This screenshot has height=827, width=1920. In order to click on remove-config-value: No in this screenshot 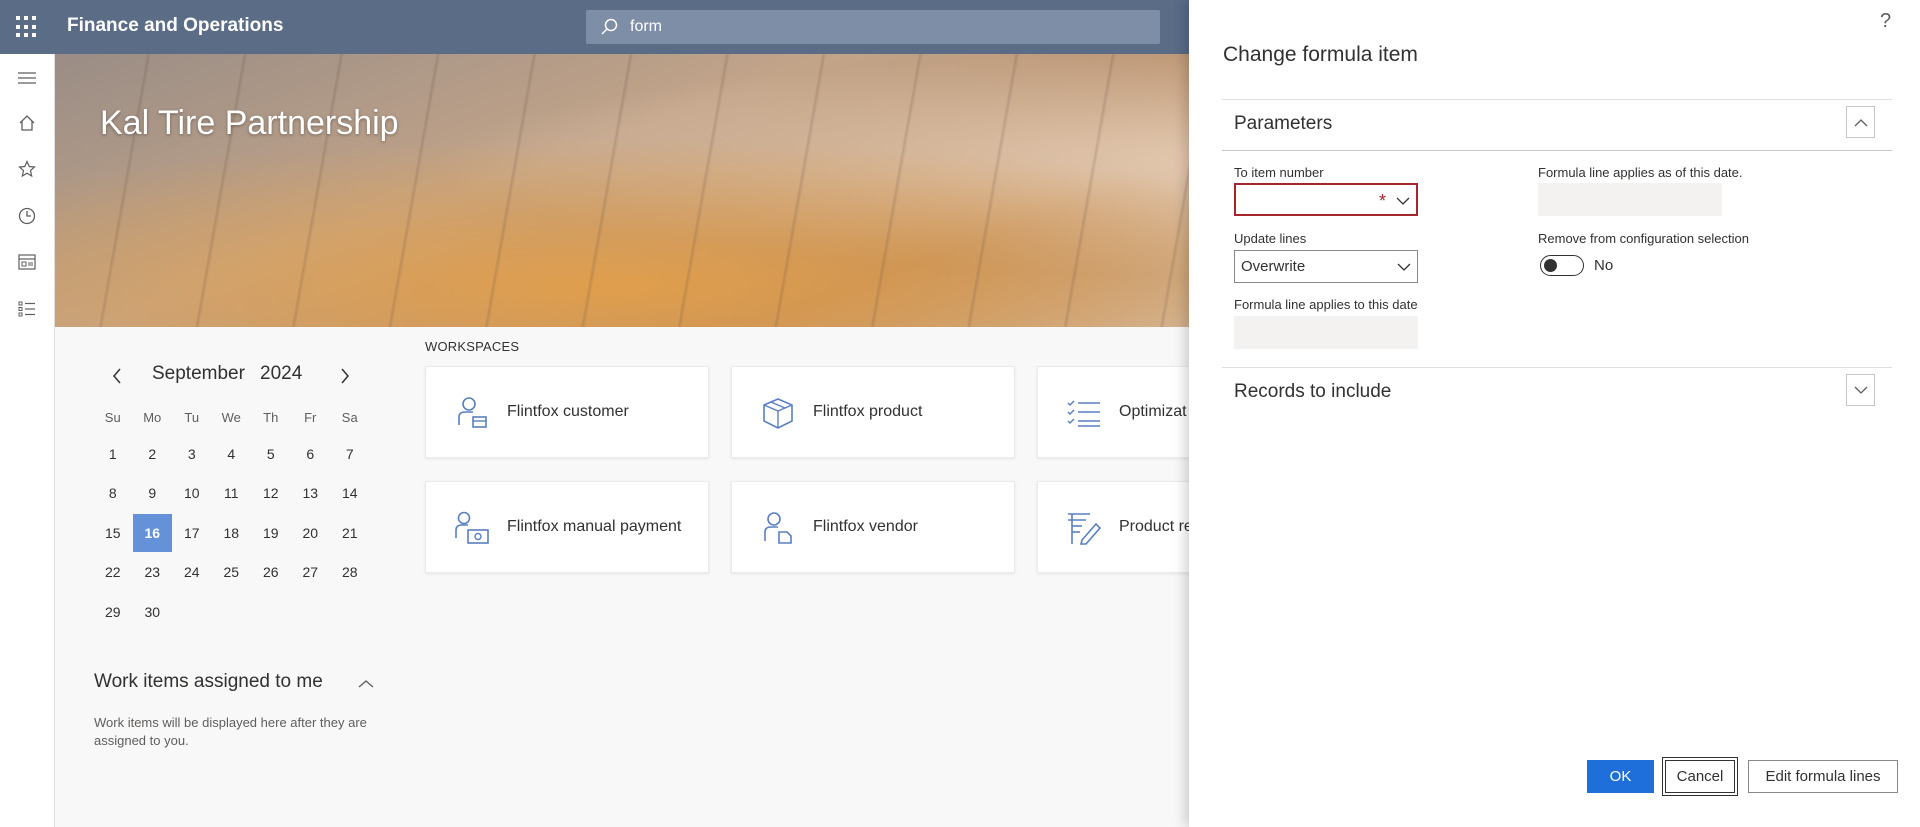, I will do `click(1604, 265)`.